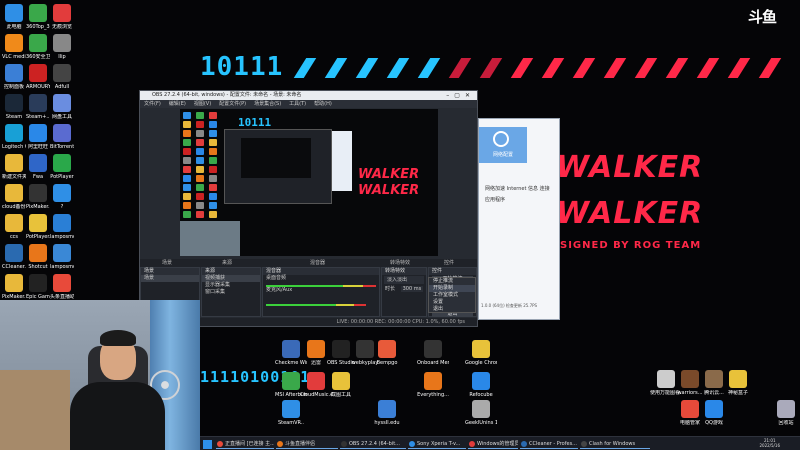 The height and width of the screenshot is (450, 800). What do you see at coordinates (38, 87) in the screenshot?
I see `desktop-icon-label: ARMOURY CRATE` at bounding box center [38, 87].